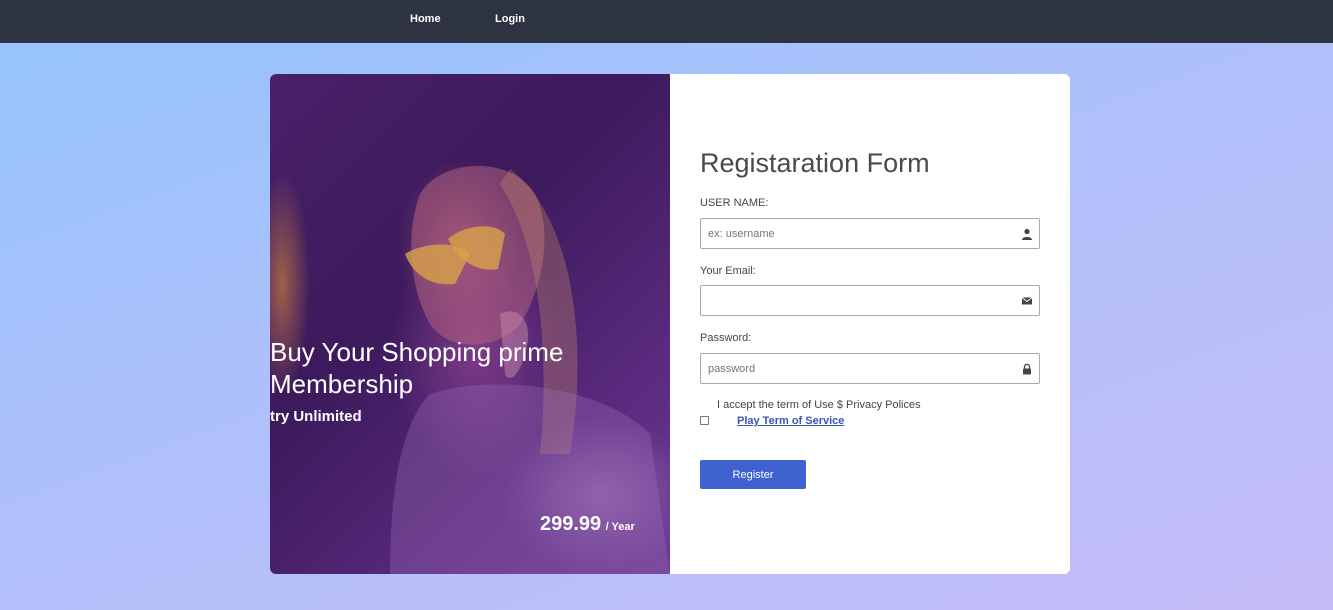 This screenshot has height=610, width=1333. Describe the element at coordinates (571, 524) in the screenshot. I see `price-amount: 299.99` at that location.